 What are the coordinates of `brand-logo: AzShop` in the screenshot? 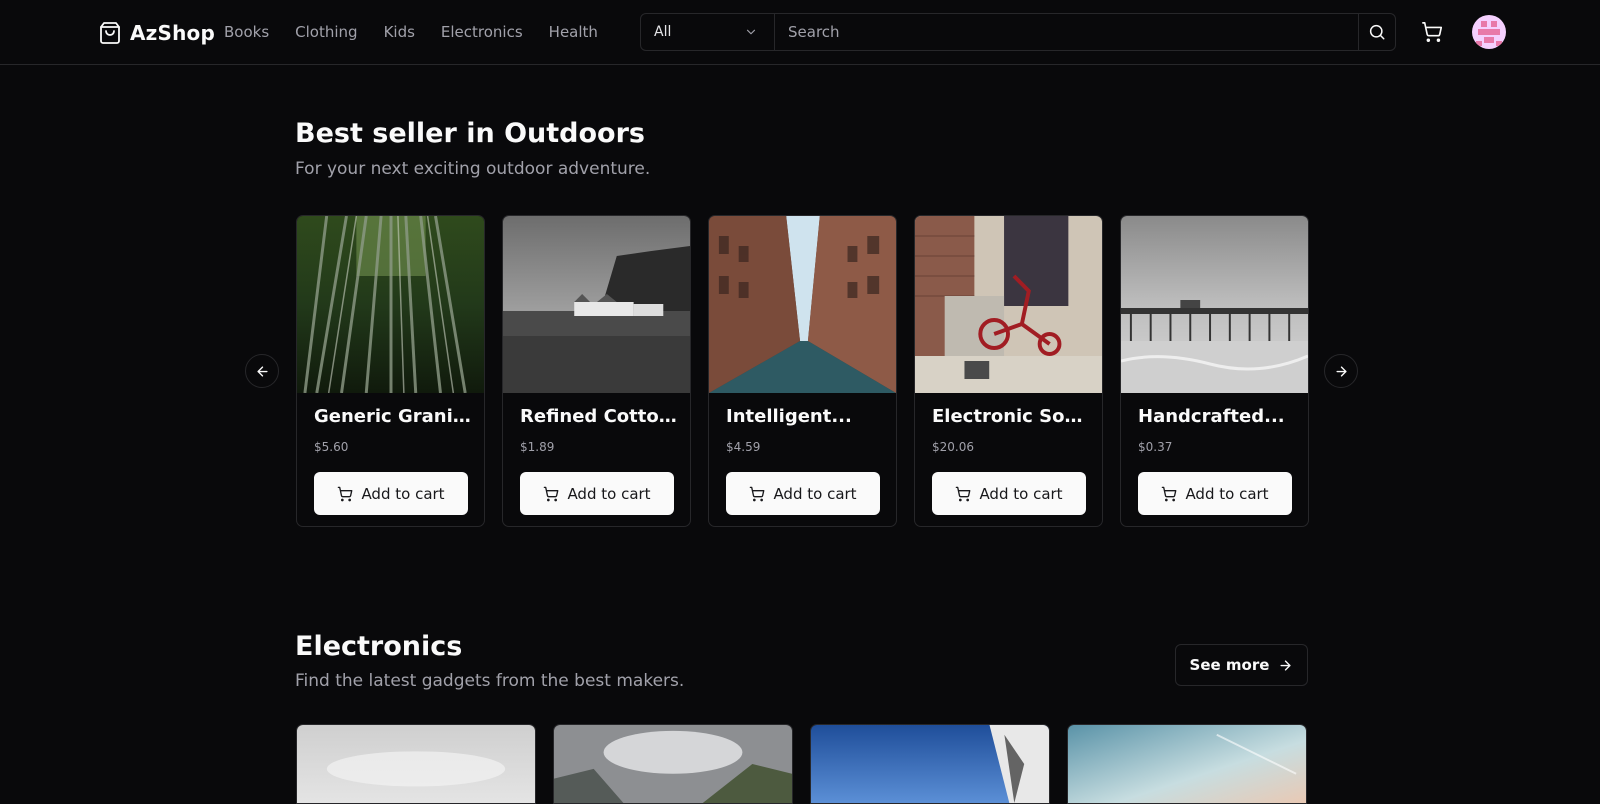 It's located at (156, 32).